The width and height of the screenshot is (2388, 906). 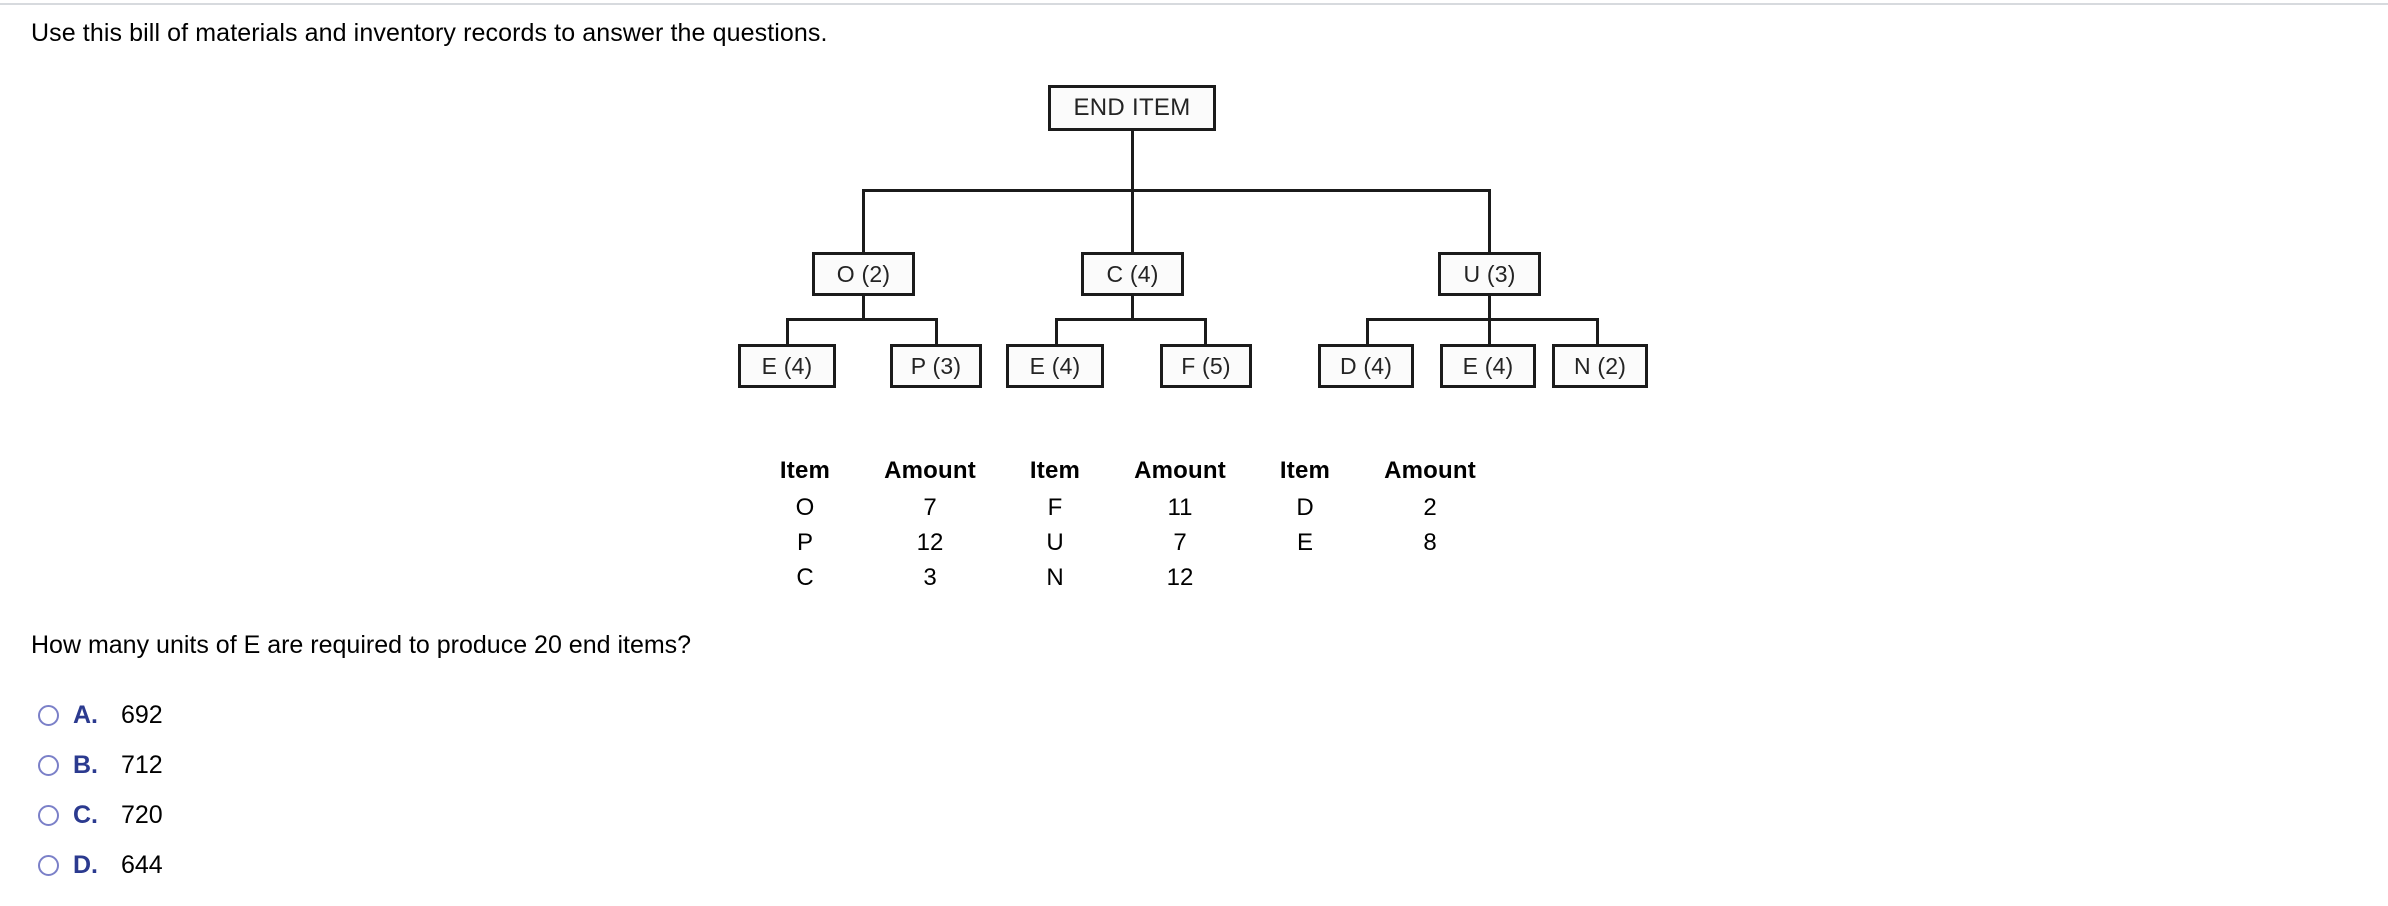 What do you see at coordinates (863, 308) in the screenshot?
I see `edge-o-stem` at bounding box center [863, 308].